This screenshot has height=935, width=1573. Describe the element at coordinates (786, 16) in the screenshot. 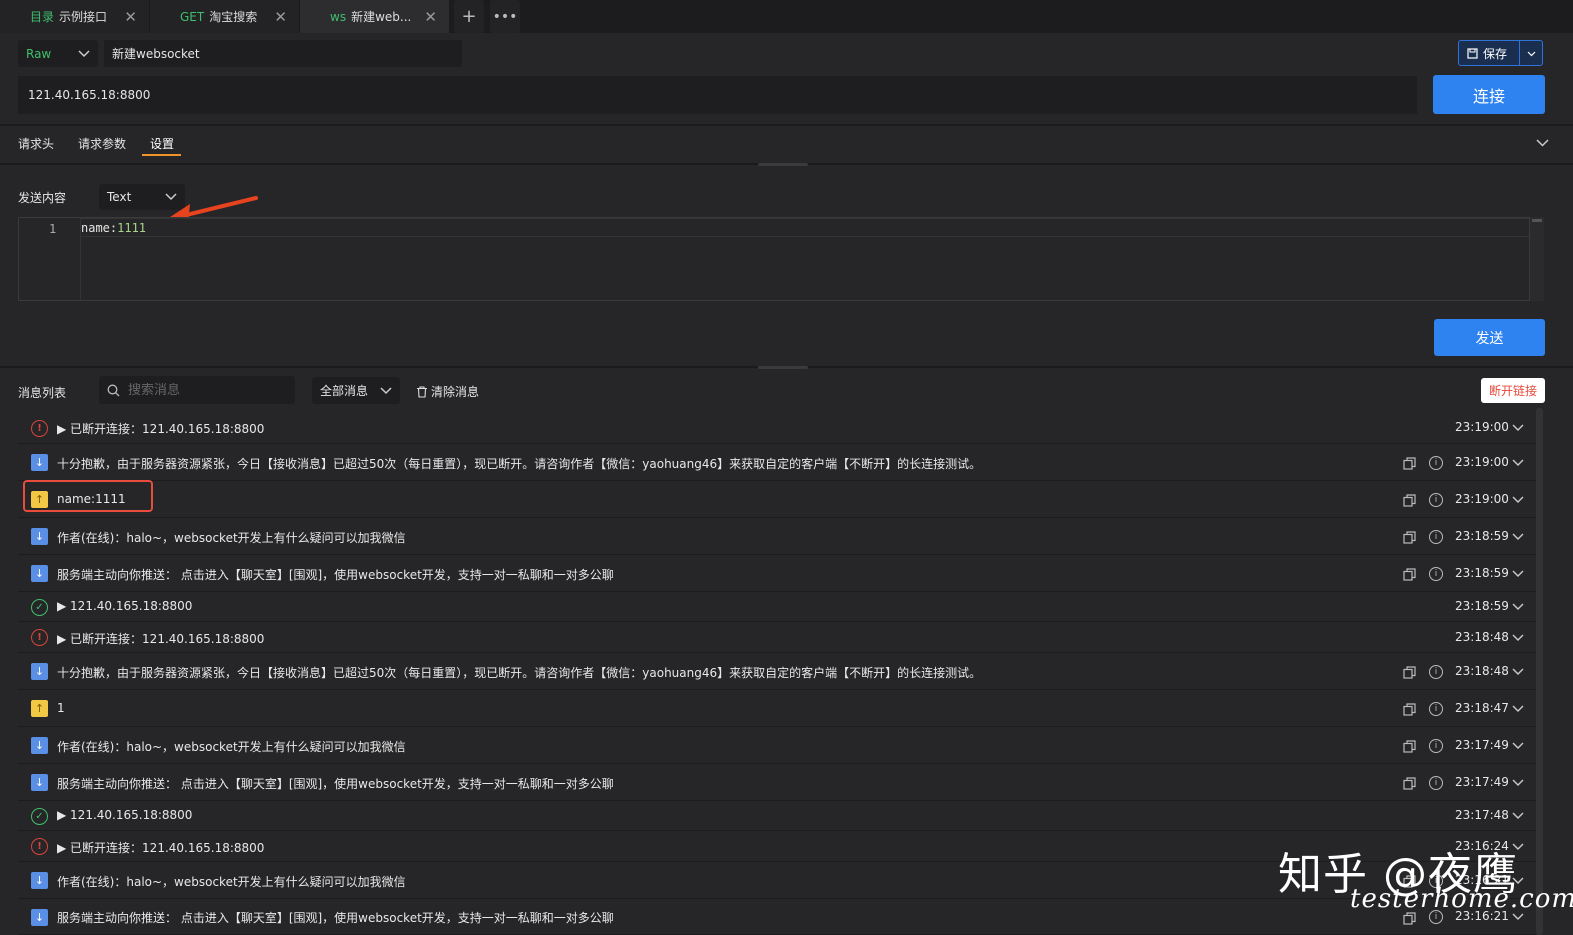

I see `tab-bar: 目录 示例接口 ✕ GET 淘宝搜索 ✕ ws 新建web... ✕ + •••` at that location.